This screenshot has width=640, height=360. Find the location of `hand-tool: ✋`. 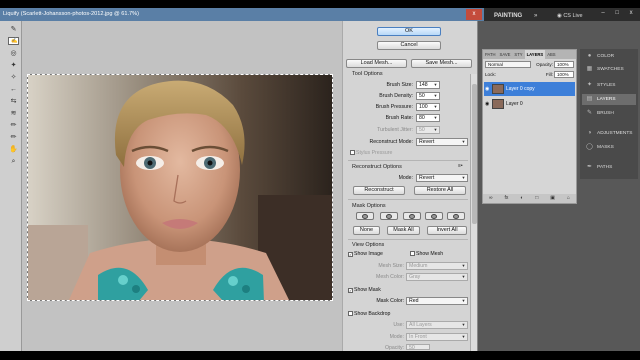

hand-tool: ✋ is located at coordinates (13, 150).